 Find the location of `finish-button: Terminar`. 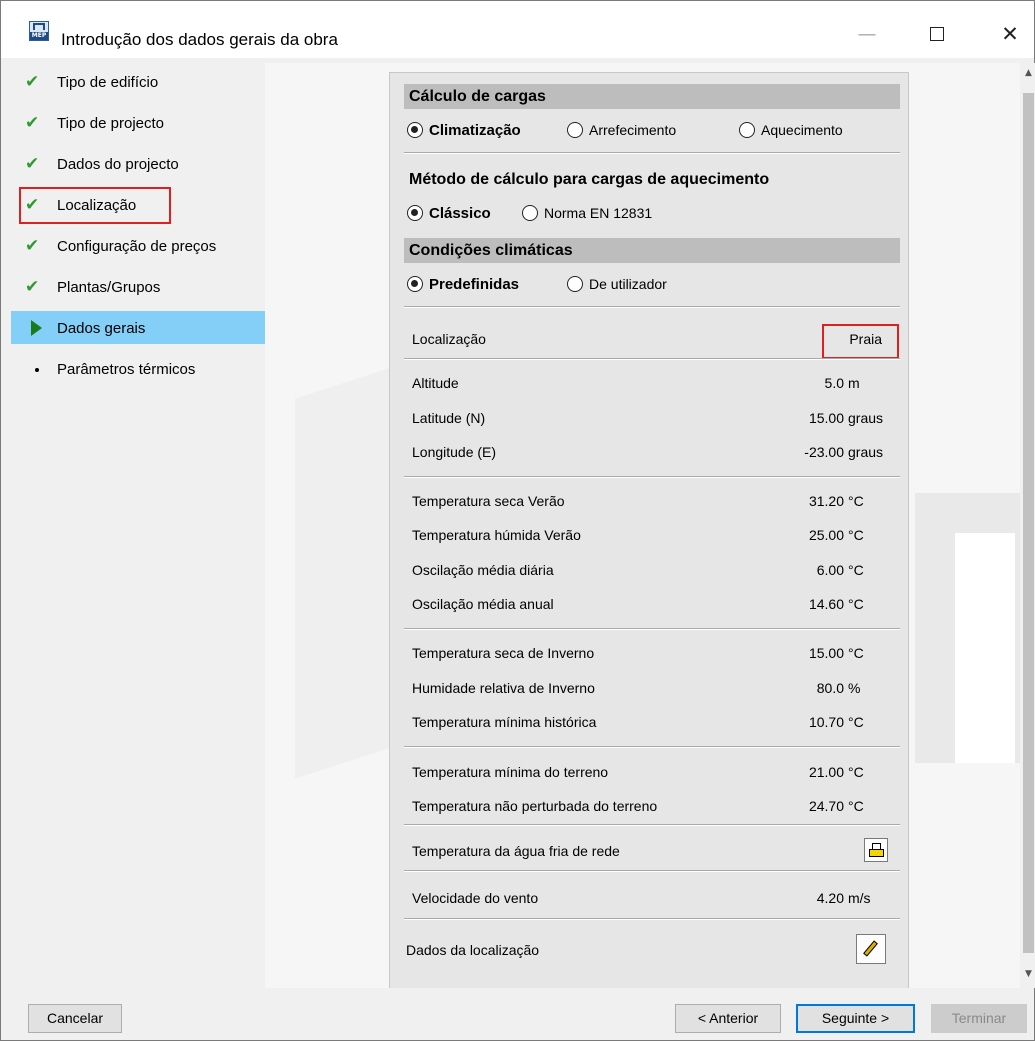

finish-button: Terminar is located at coordinates (979, 1018).